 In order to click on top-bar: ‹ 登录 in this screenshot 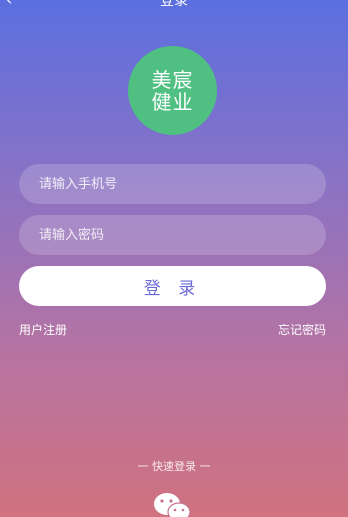, I will do `click(174, 5)`.